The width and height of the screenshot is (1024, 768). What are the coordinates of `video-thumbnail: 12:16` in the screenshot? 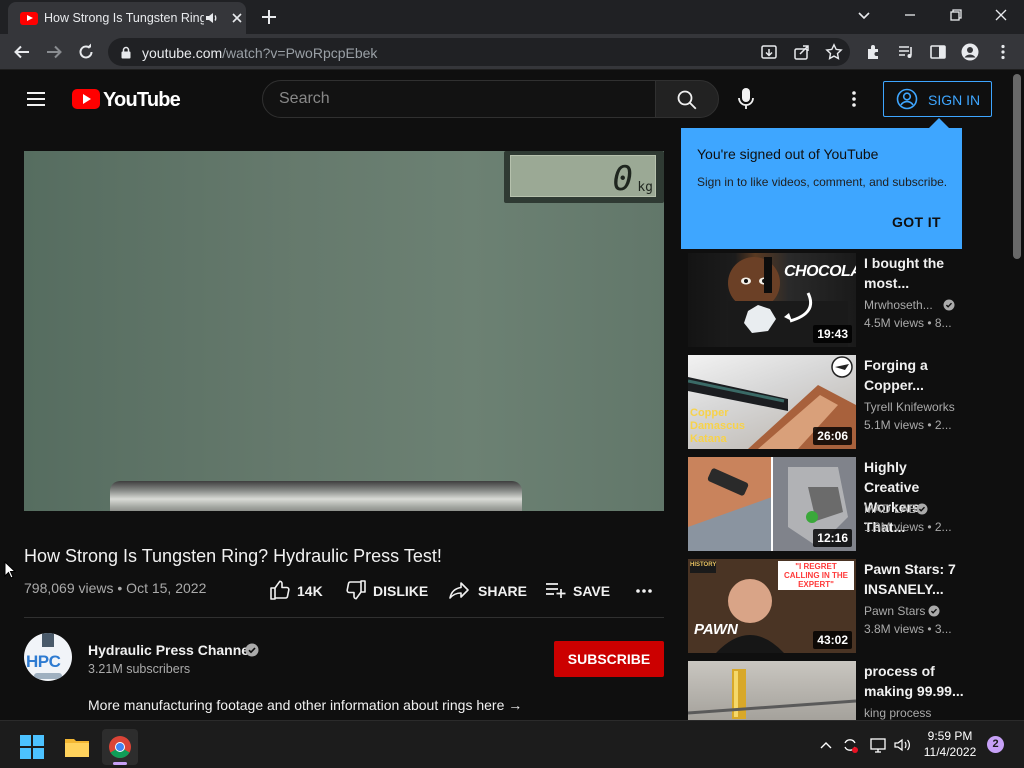 It's located at (772, 504).